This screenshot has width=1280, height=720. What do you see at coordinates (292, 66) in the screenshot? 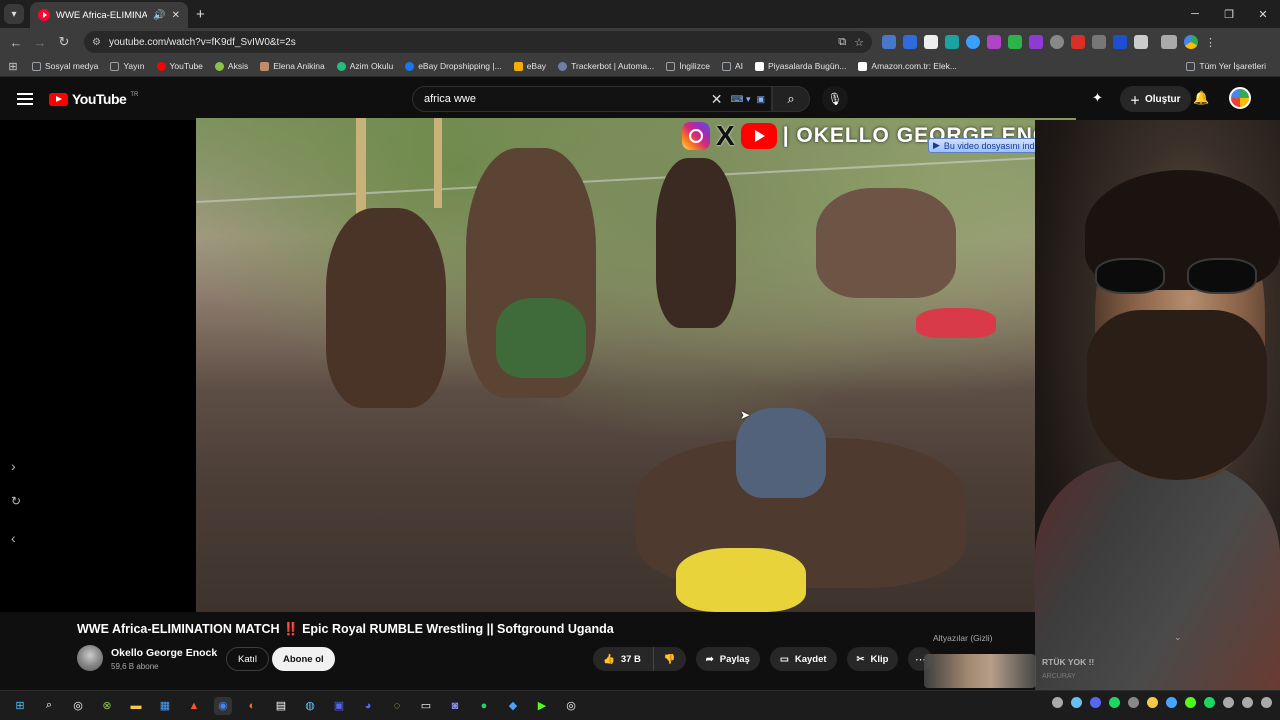
I see `bookmark-item: Elena Anikina` at bounding box center [292, 66].